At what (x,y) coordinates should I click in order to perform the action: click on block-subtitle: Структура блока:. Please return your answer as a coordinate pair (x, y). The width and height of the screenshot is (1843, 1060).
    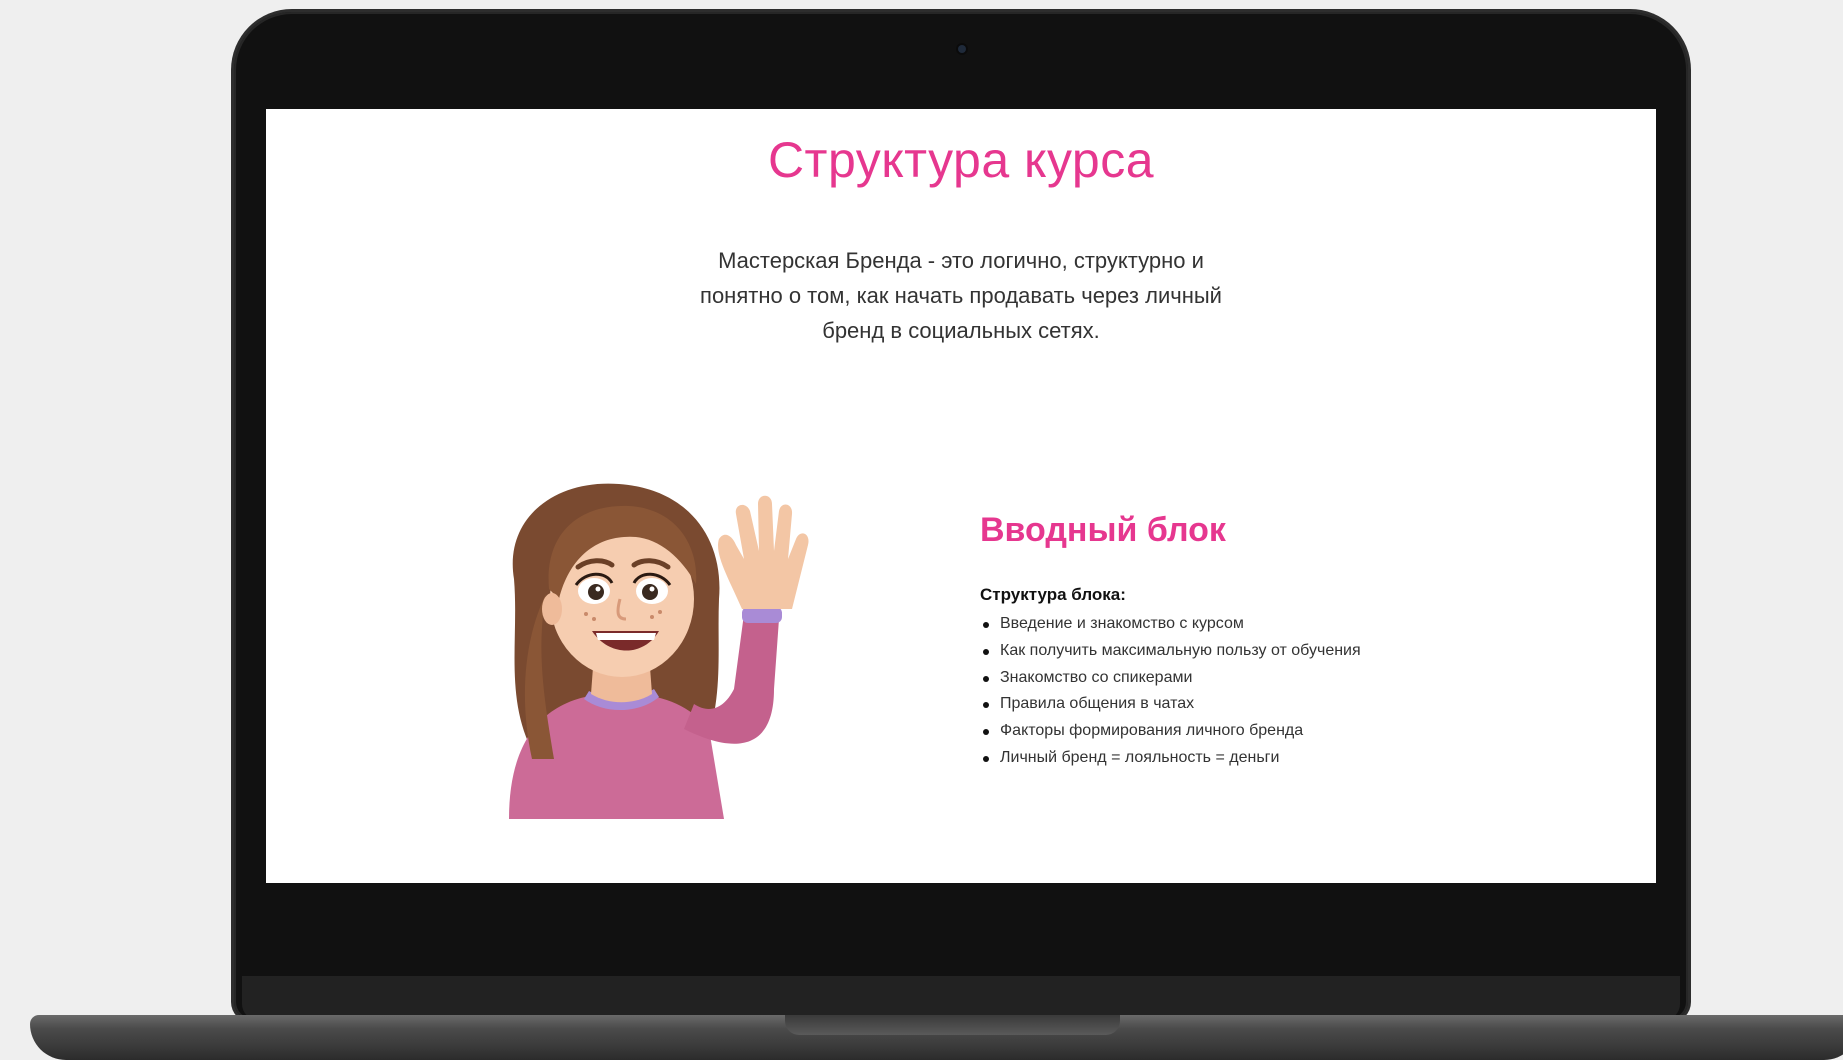
    Looking at the image, I should click on (1053, 594).